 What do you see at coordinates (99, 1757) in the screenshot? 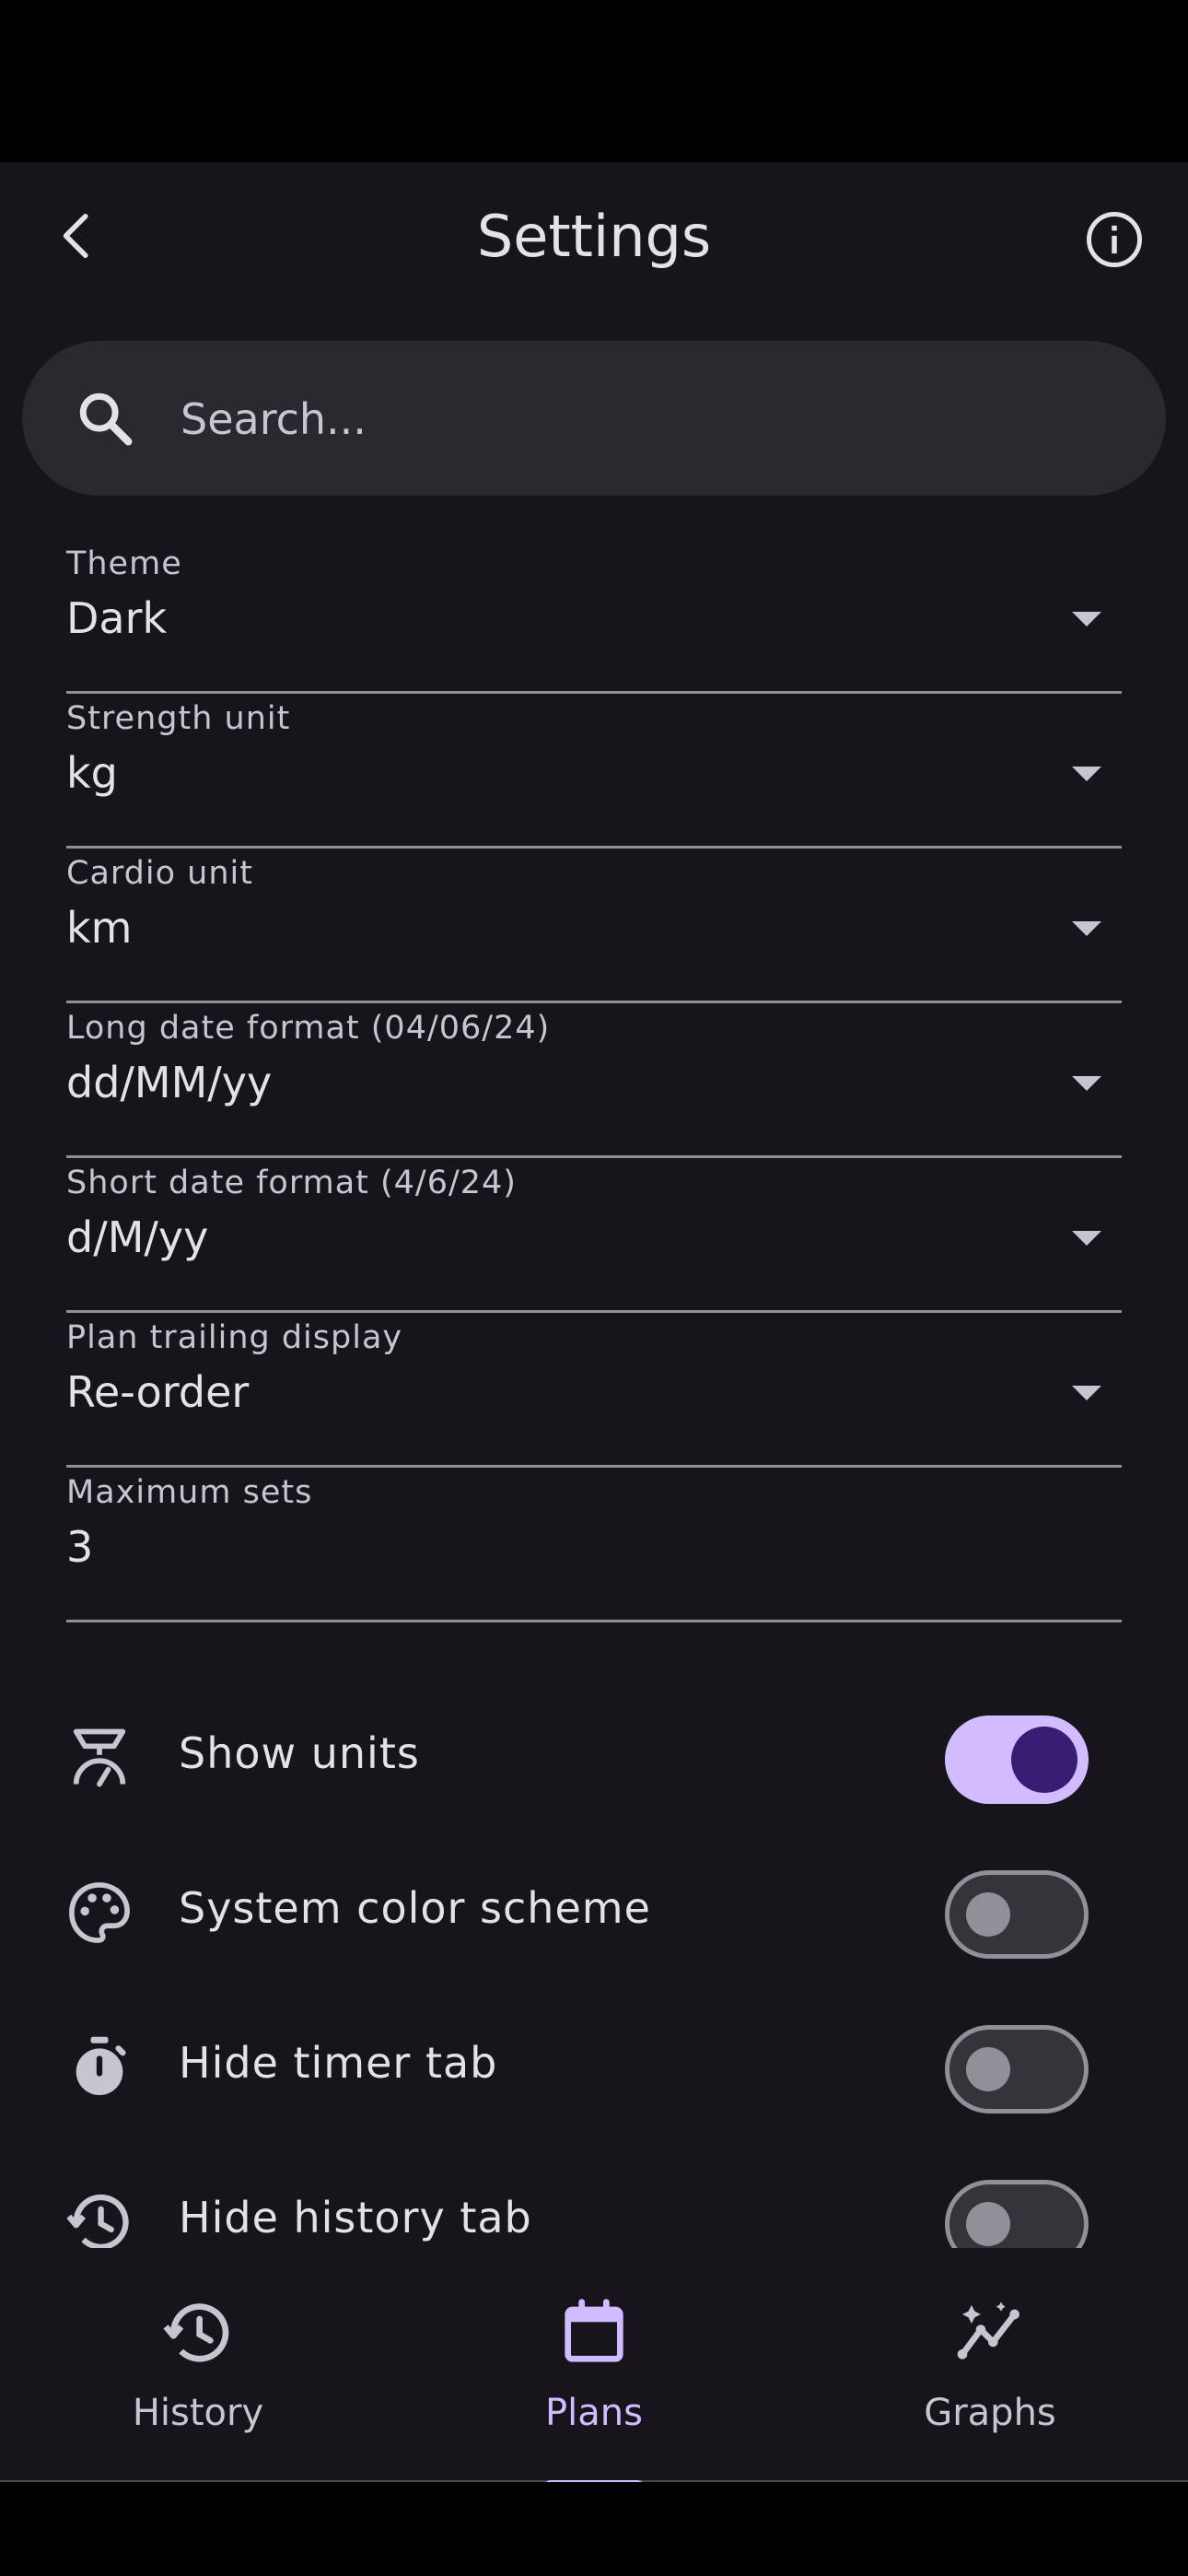
I see `scale-icon` at bounding box center [99, 1757].